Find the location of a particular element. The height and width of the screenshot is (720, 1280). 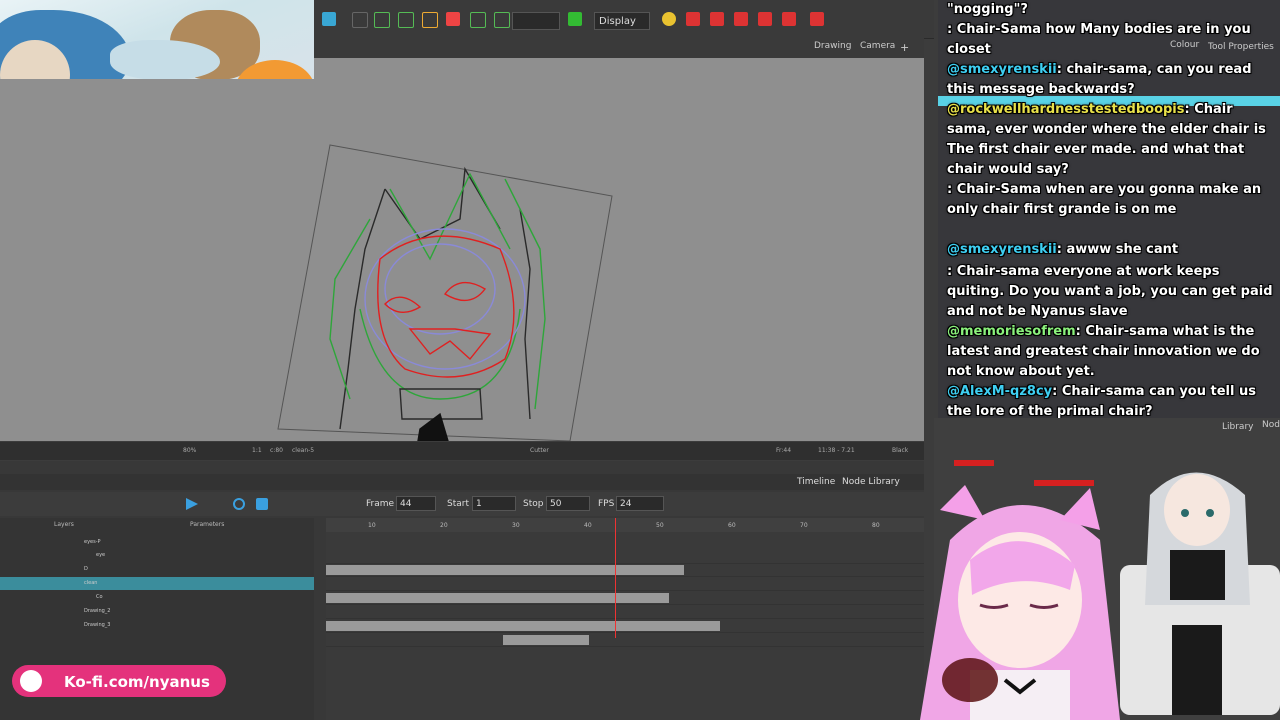

tab-library: Library is located at coordinates (1237, 427).